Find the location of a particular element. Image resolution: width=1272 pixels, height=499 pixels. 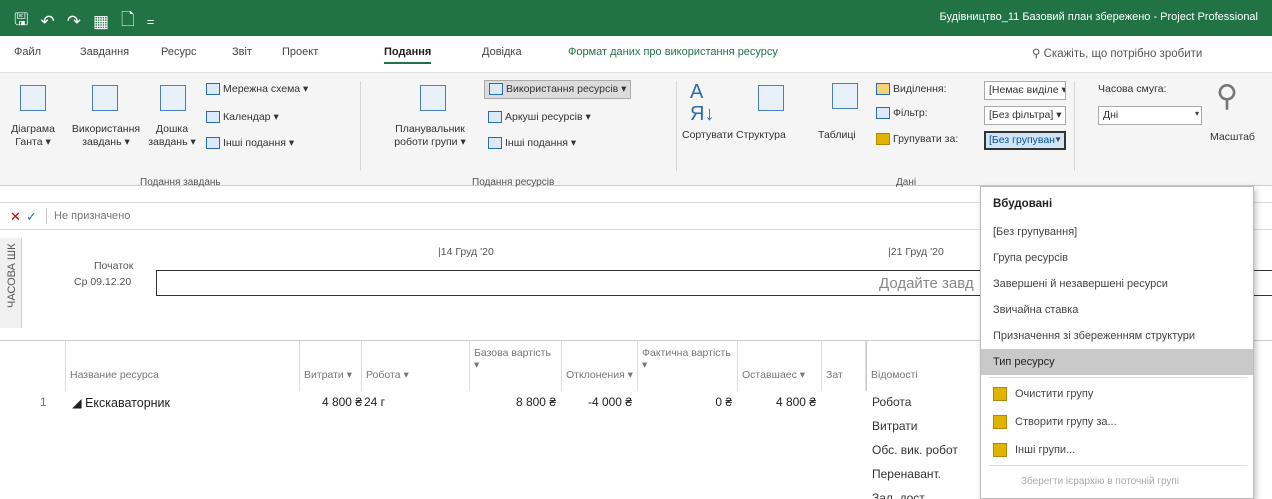

gantt-chart-button: Діаграма Ганта ▾ is located at coordinates (33, 136).